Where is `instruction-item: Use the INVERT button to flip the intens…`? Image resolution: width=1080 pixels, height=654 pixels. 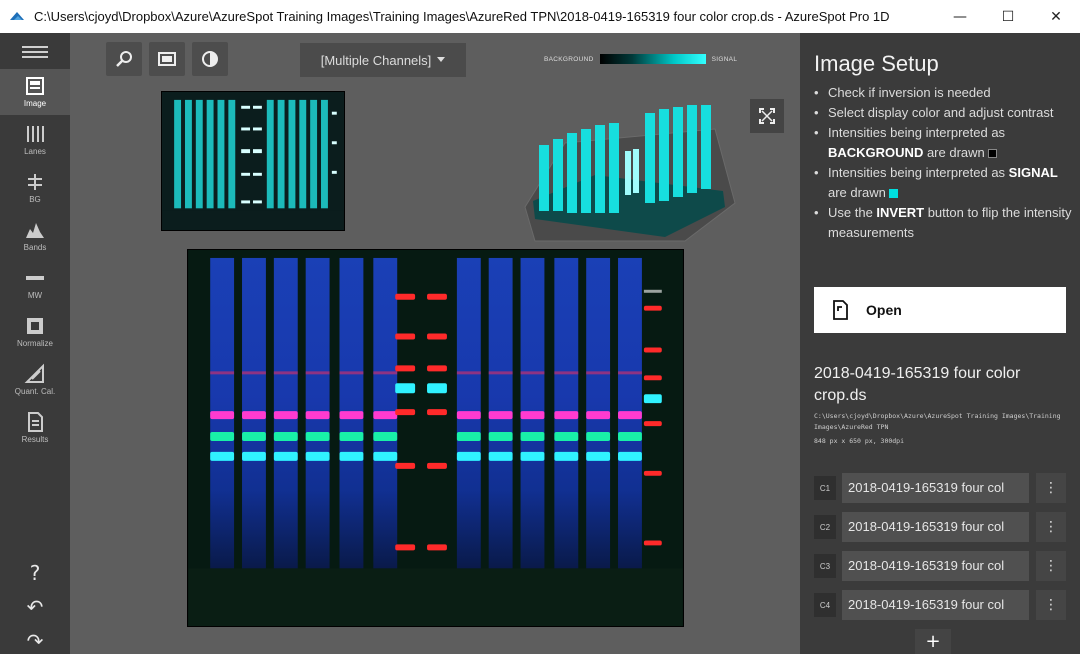
instruction-item: Use the INVERT button to flip the intens… is located at coordinates (943, 223).